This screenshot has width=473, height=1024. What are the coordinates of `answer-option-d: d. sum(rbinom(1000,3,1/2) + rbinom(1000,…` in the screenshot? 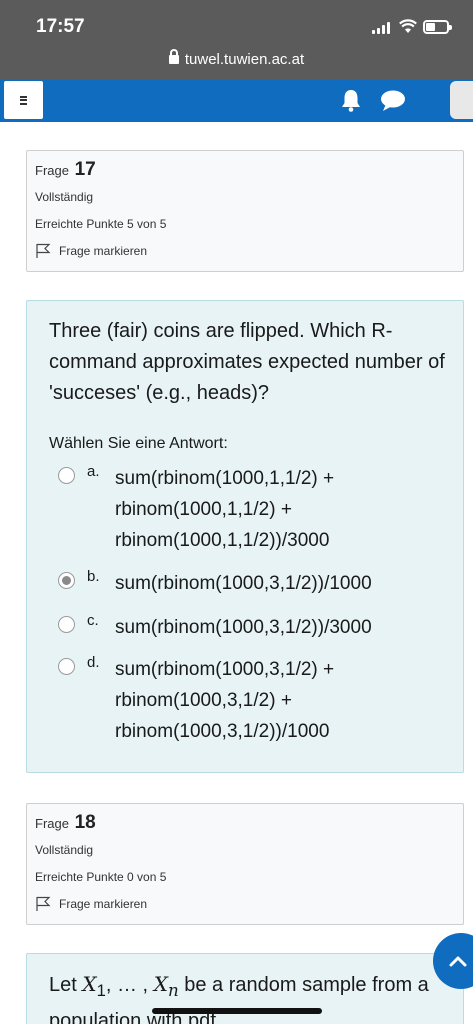 It's located at (258, 702).